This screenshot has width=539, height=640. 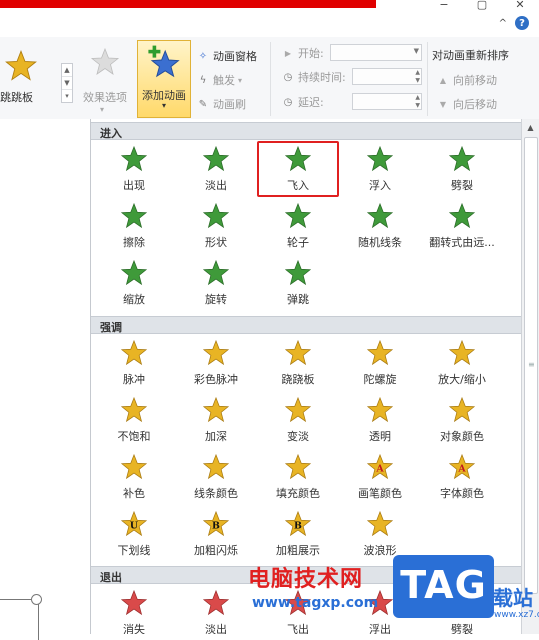 I want to click on ribbon-separator, so click(x=270, y=79).